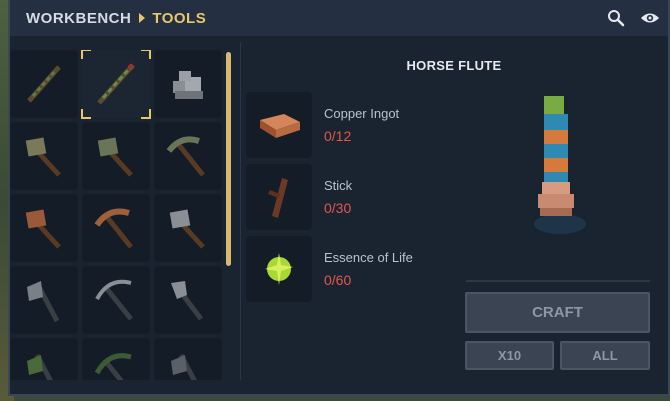 The height and width of the screenshot is (401, 670). Describe the element at coordinates (142, 18) in the screenshot. I see `breadcrumb-arrow-icon` at that location.